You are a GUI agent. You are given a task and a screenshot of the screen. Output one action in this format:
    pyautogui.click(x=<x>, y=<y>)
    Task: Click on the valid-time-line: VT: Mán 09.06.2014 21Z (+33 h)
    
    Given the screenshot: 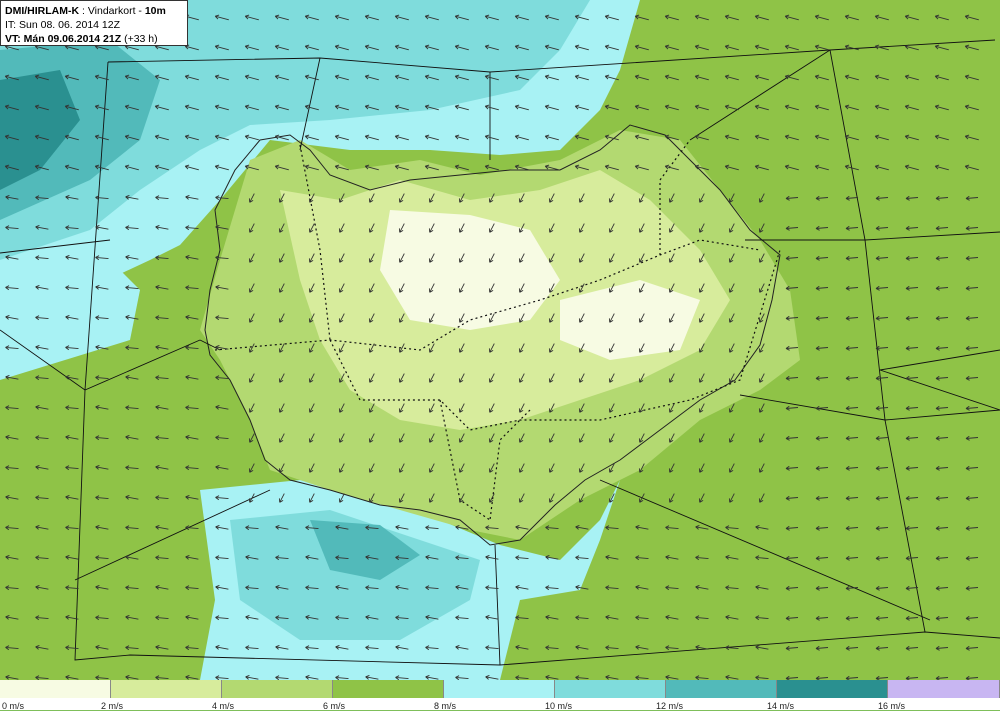 What is the action you would take?
    pyautogui.click(x=94, y=39)
    